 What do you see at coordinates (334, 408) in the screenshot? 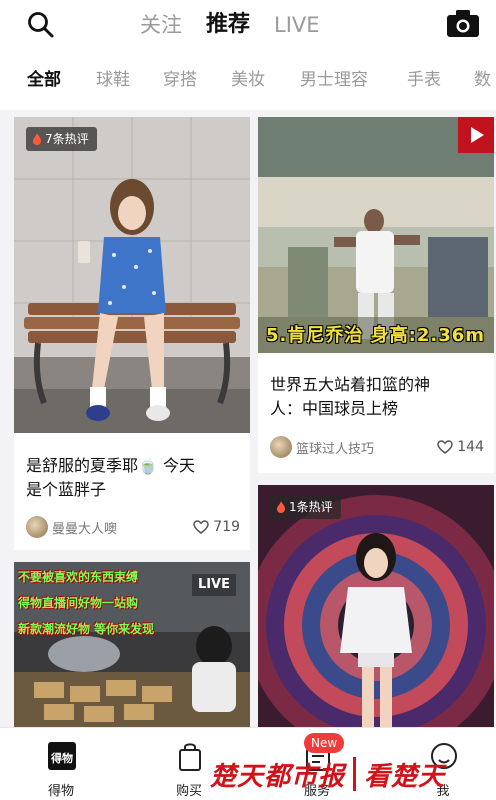
I see `post-title-line2: 人：中国球员上榜` at bounding box center [334, 408].